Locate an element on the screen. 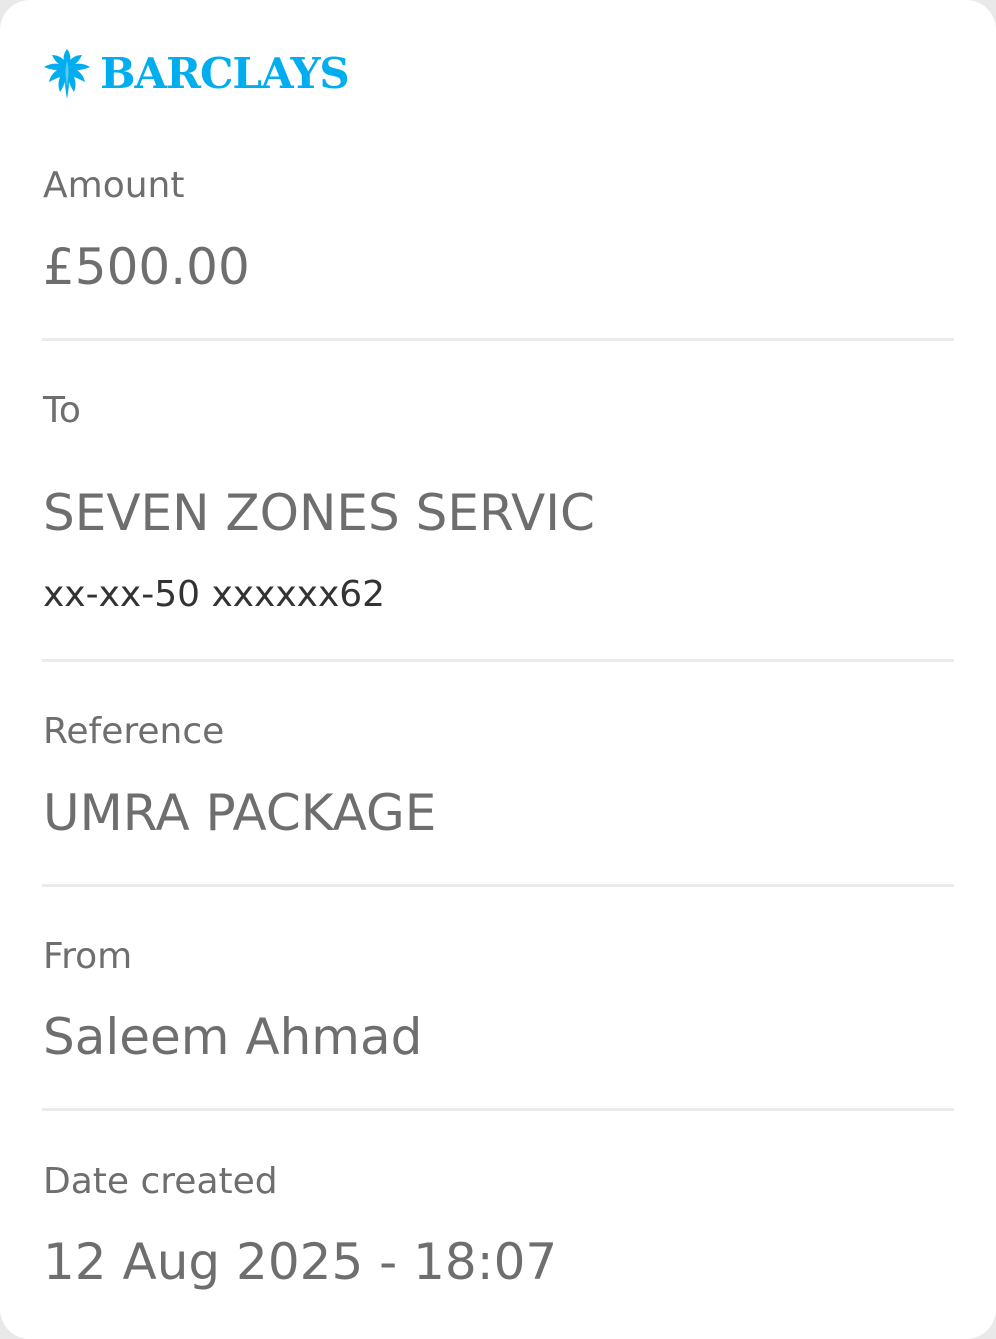  payee-account: xx-xx-50 xxxxxx62 is located at coordinates (214, 594).